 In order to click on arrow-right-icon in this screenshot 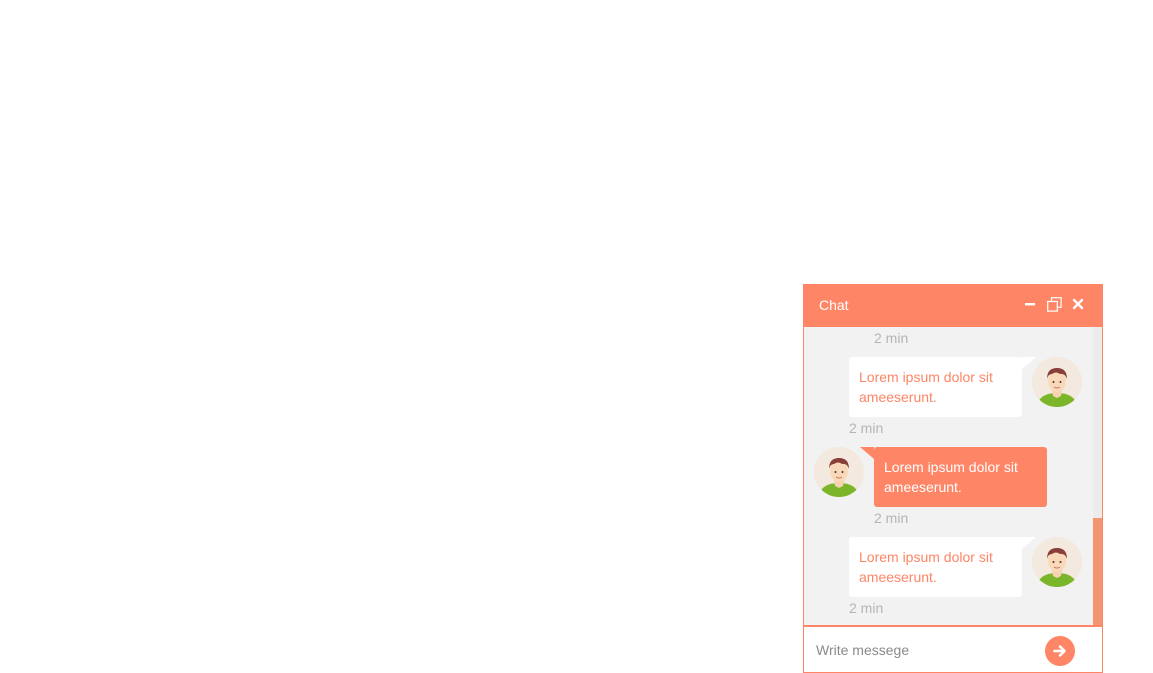, I will do `click(1059, 651)`.